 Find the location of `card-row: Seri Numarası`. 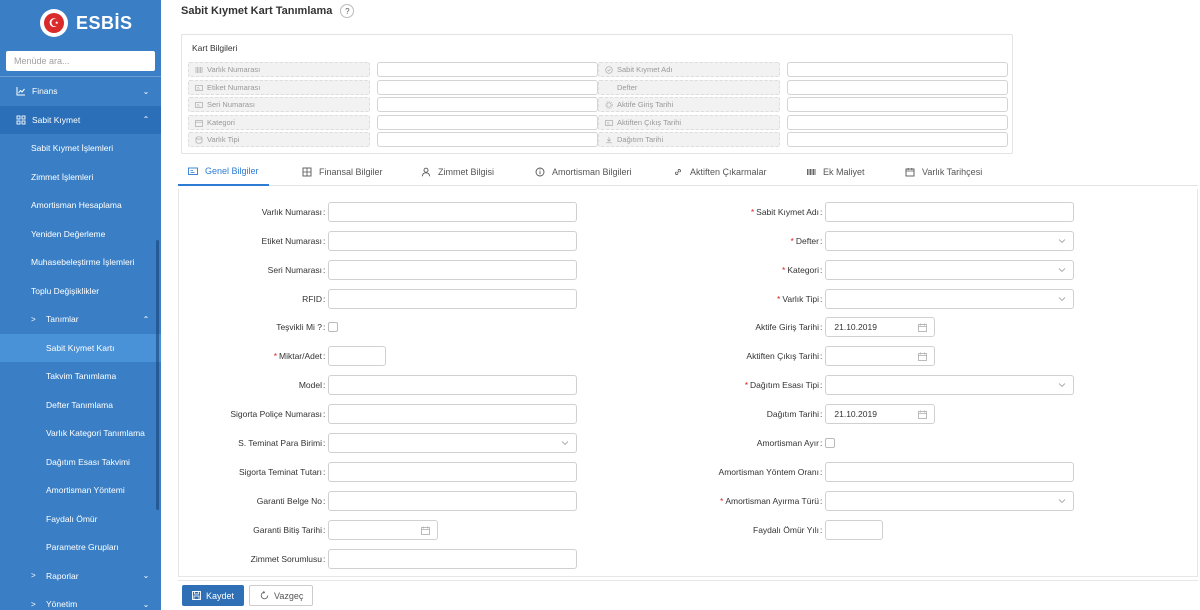

card-row: Seri Numarası is located at coordinates (393, 104).